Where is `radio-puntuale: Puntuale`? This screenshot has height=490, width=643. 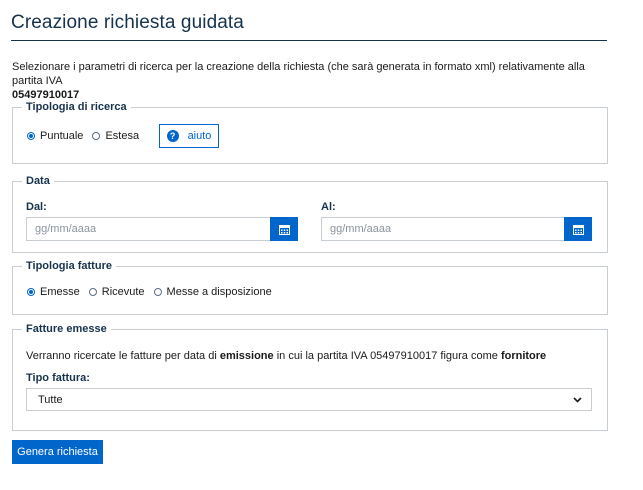 radio-puntuale: Puntuale is located at coordinates (55, 136).